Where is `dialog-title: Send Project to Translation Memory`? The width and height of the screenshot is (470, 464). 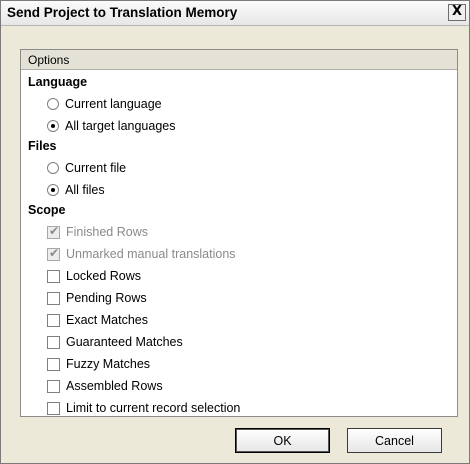
dialog-title: Send Project to Translation Memory is located at coordinates (122, 12).